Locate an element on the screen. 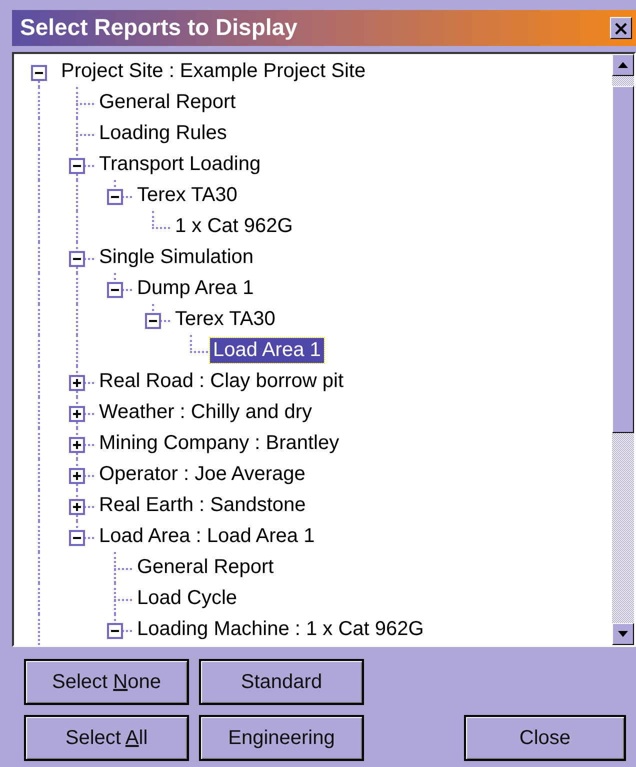 Image resolution: width=636 pixels, height=767 pixels. scrollbar is located at coordinates (623, 349).